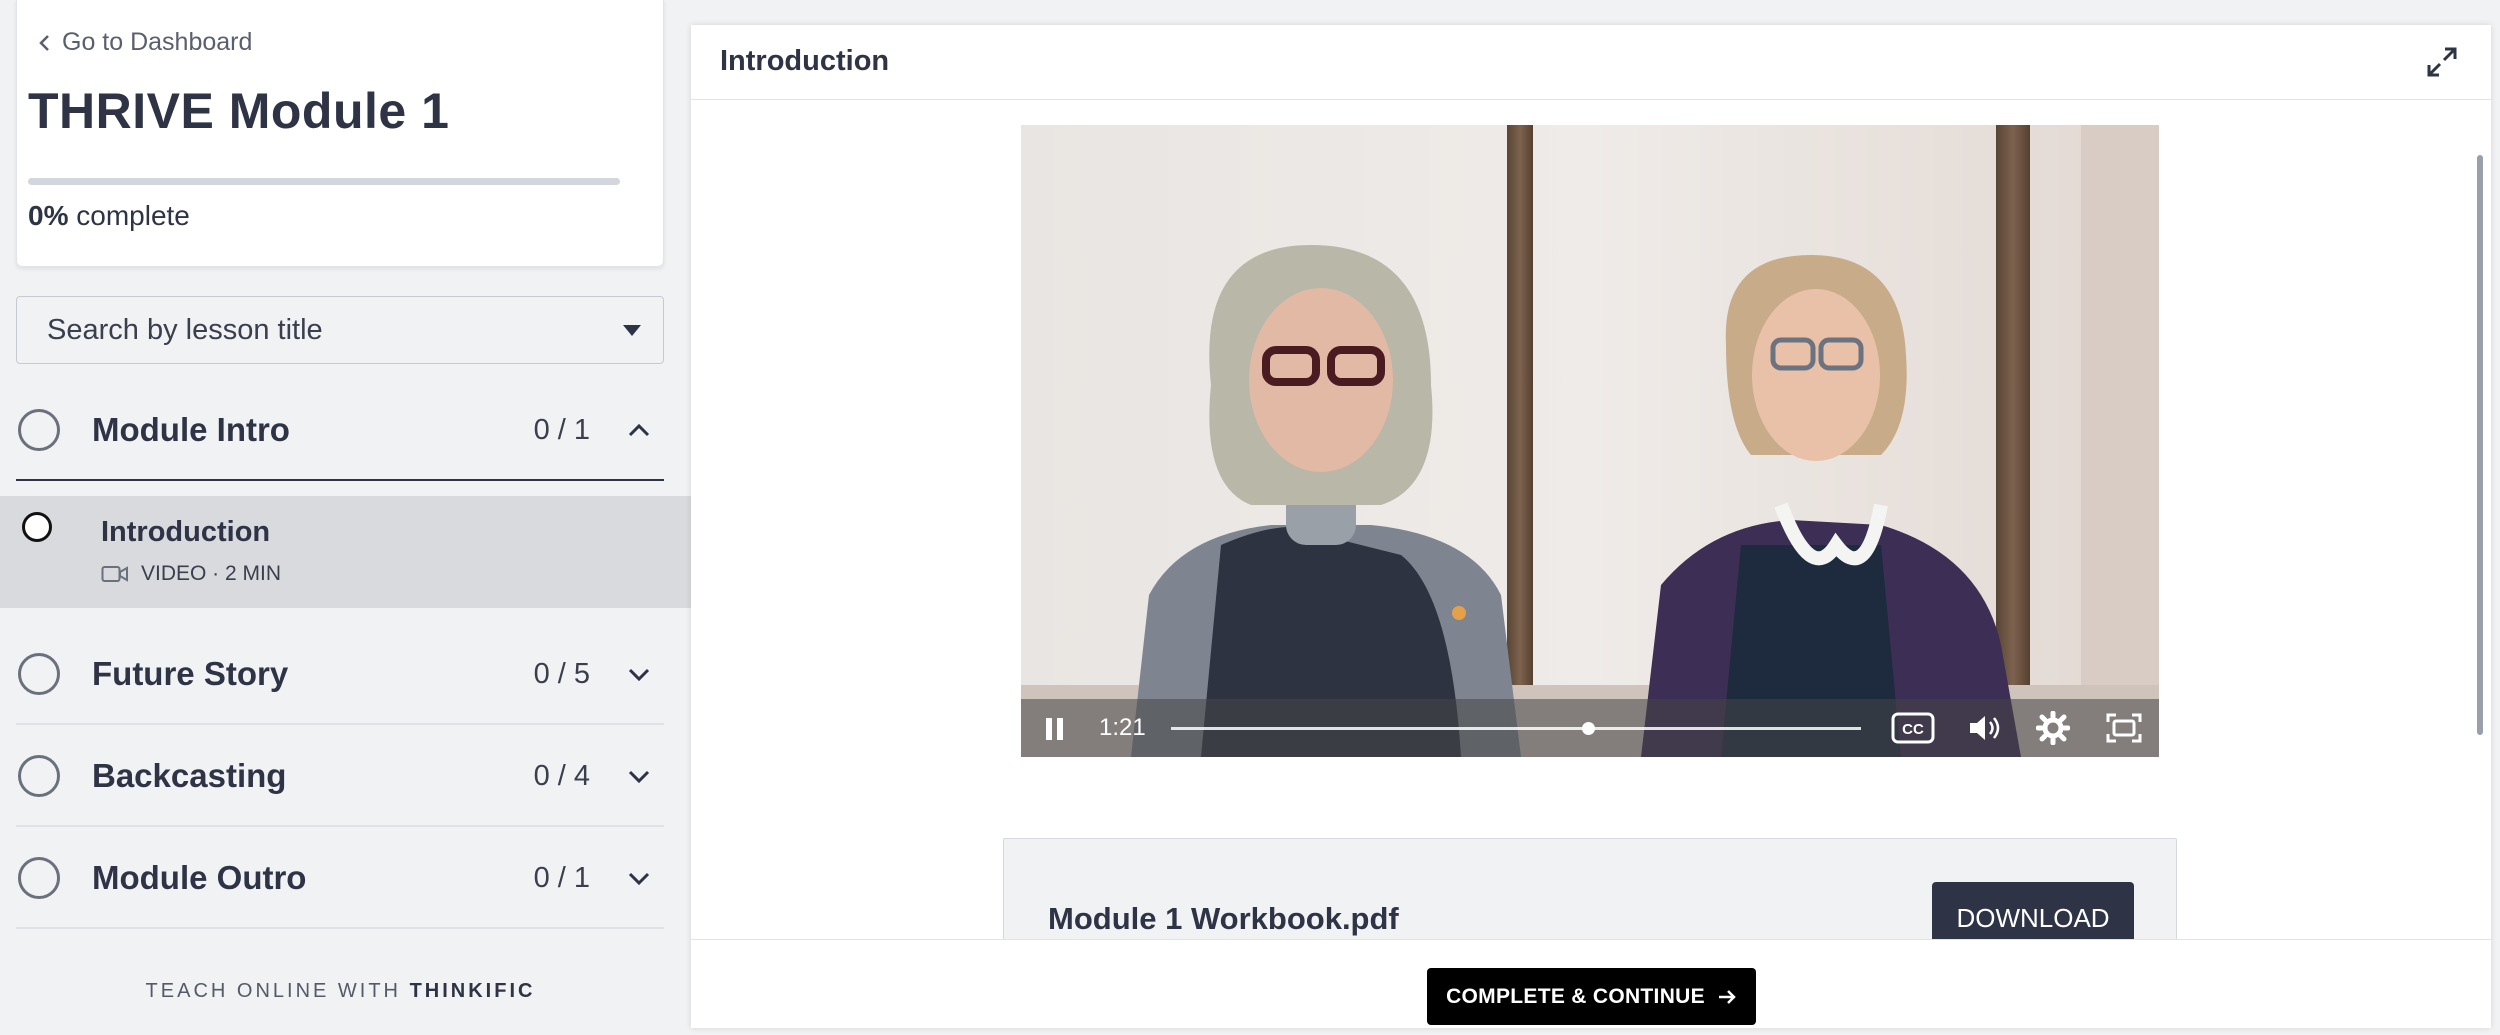 This screenshot has width=2500, height=1035. I want to click on complete-and-continue-button: COMPLETE & CONTINUE, so click(1591, 996).